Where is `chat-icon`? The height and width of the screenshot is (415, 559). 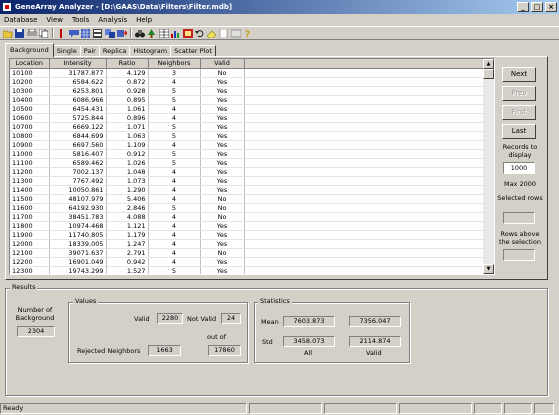 chat-icon is located at coordinates (73, 33).